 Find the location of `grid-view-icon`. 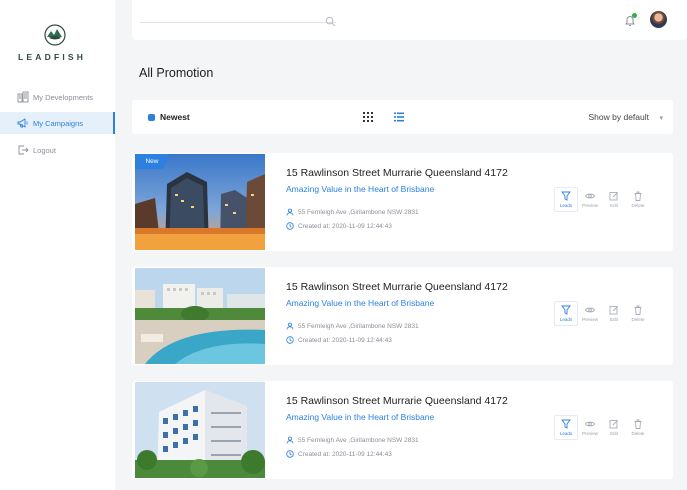

grid-view-icon is located at coordinates (368, 117).